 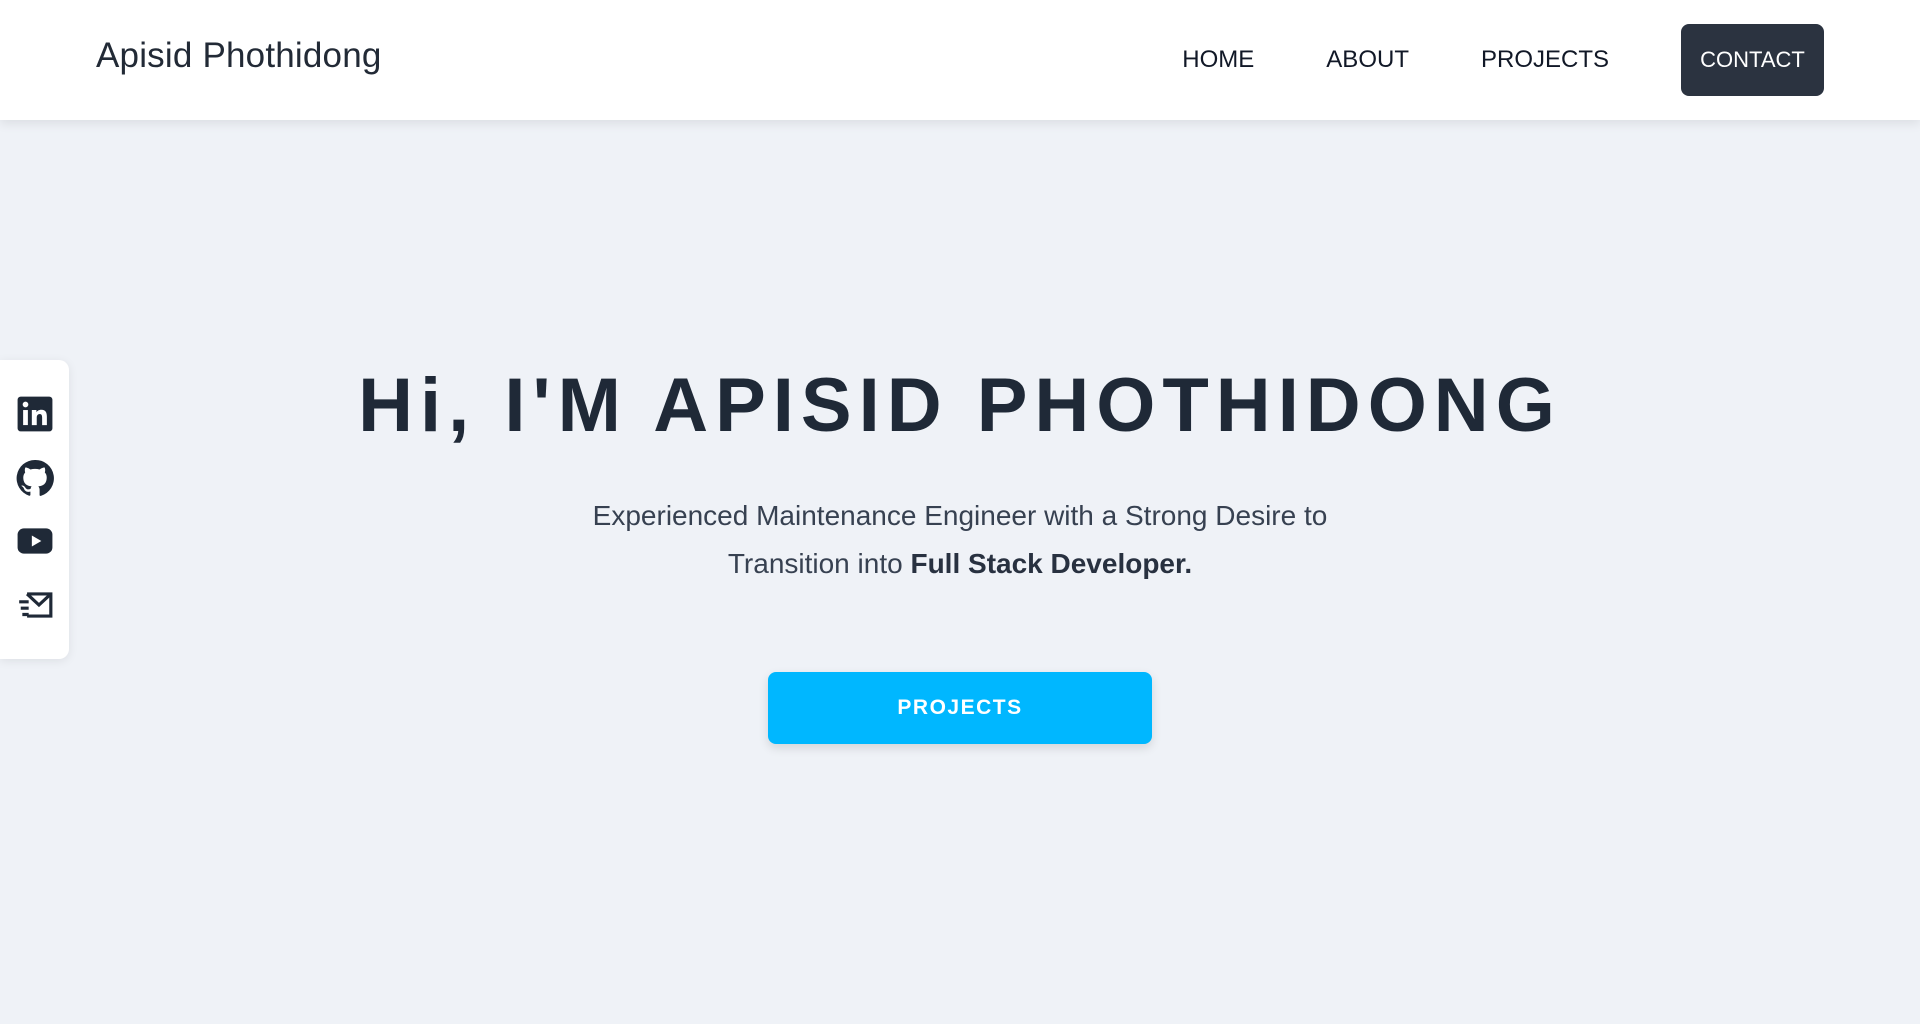 I want to click on projects-cta-button: PROJECTS, so click(x=960, y=708).